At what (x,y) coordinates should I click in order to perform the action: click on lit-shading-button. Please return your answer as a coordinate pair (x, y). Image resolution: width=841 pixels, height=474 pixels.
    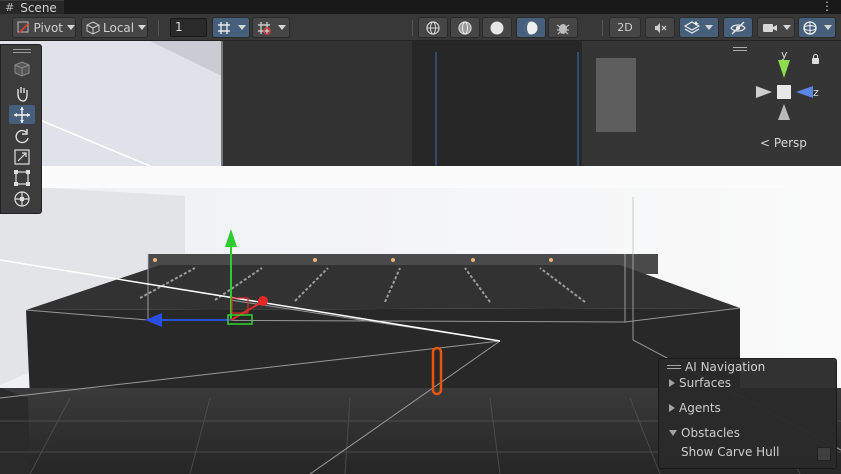
    Looking at the image, I should click on (531, 27).